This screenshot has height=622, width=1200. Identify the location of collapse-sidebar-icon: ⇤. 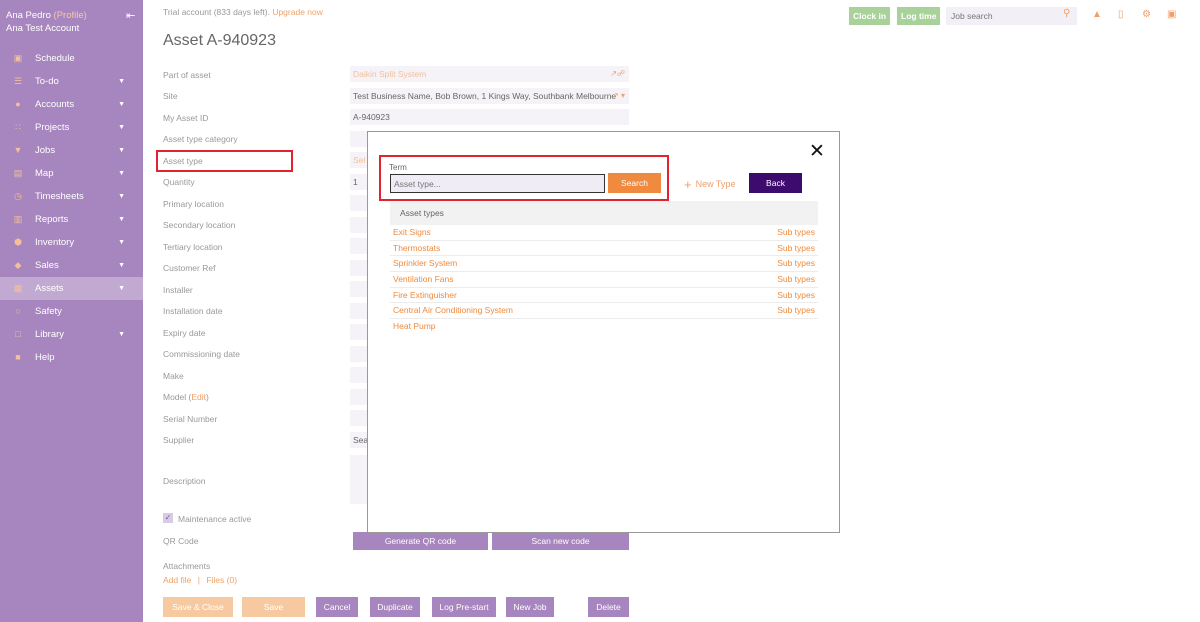
(130, 15).